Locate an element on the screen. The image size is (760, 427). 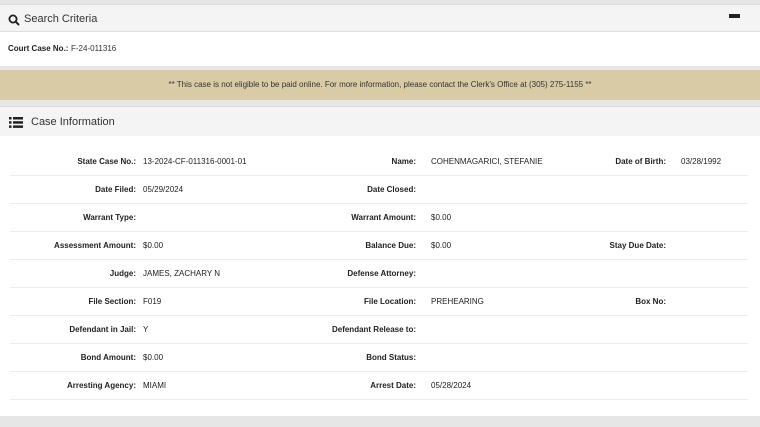
field-value: 13-2024-CF-011316-0001-01 is located at coordinates (195, 161).